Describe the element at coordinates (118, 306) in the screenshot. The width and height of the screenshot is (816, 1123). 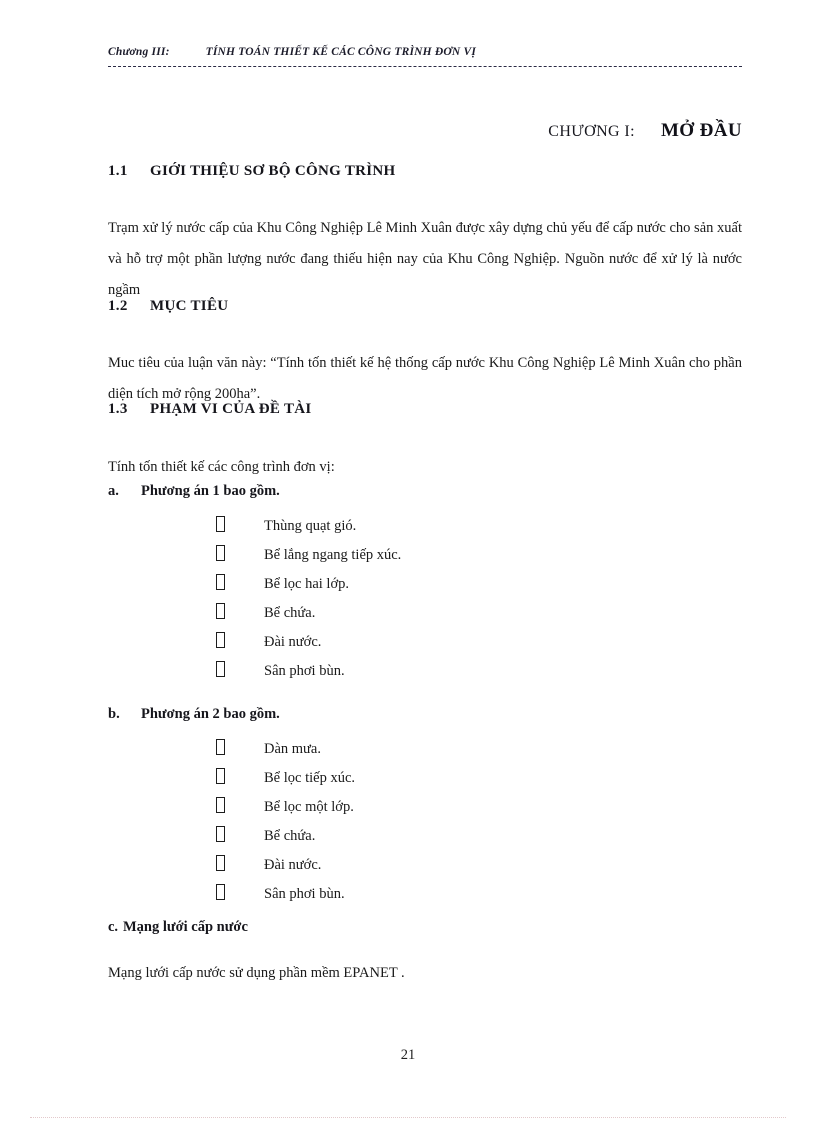
I see `section-number-1-2: 1.2` at that location.